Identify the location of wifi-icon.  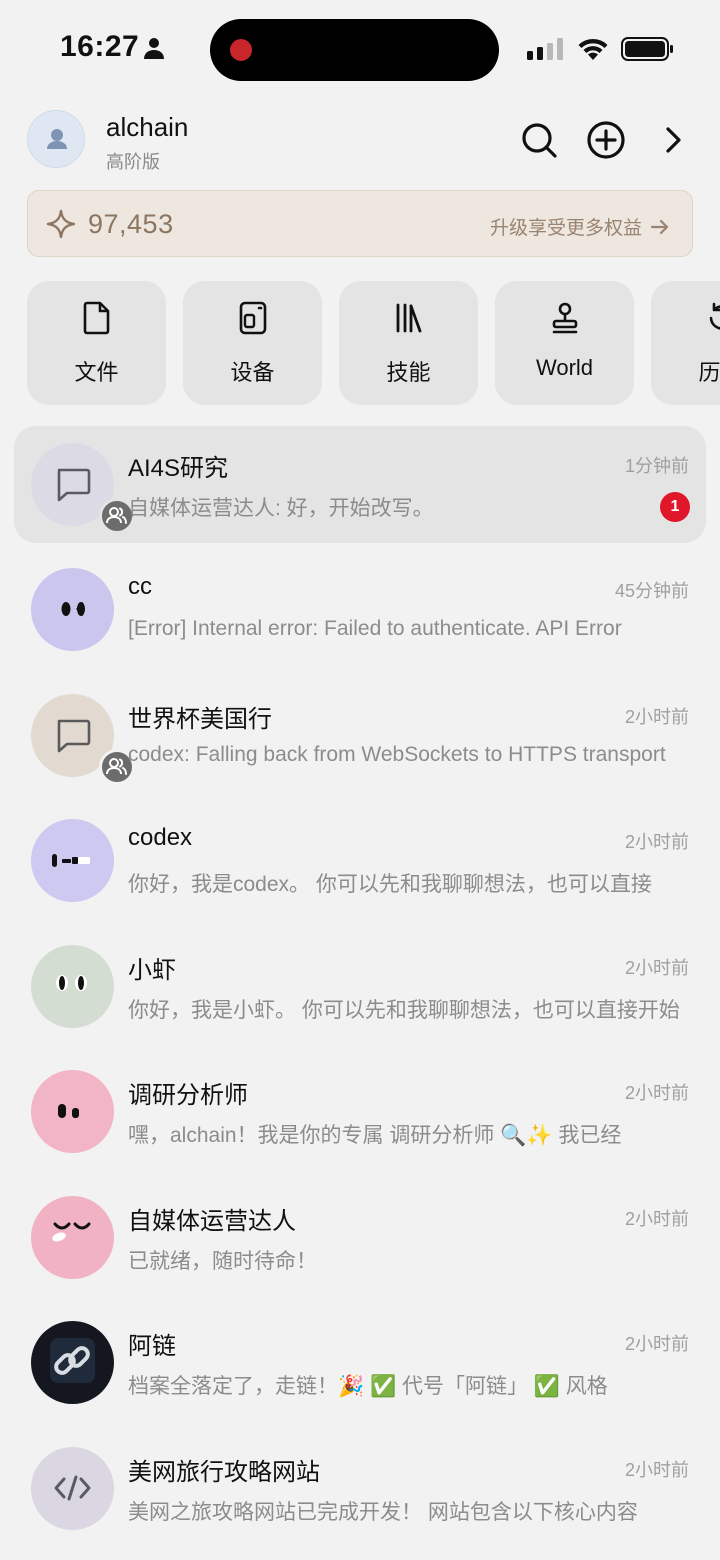
(593, 49).